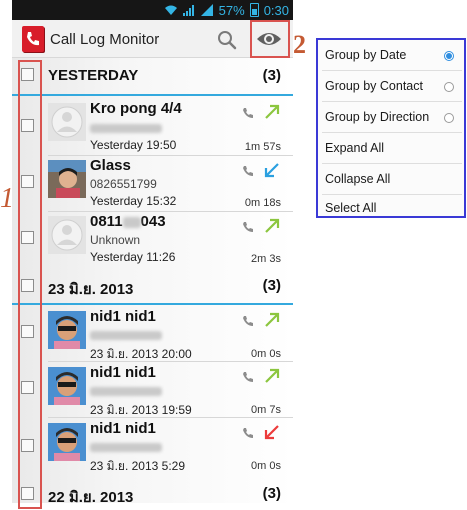 The image size is (467, 510). Describe the element at coordinates (266, 410) in the screenshot. I see `call-duration: 0m 7s` at that location.